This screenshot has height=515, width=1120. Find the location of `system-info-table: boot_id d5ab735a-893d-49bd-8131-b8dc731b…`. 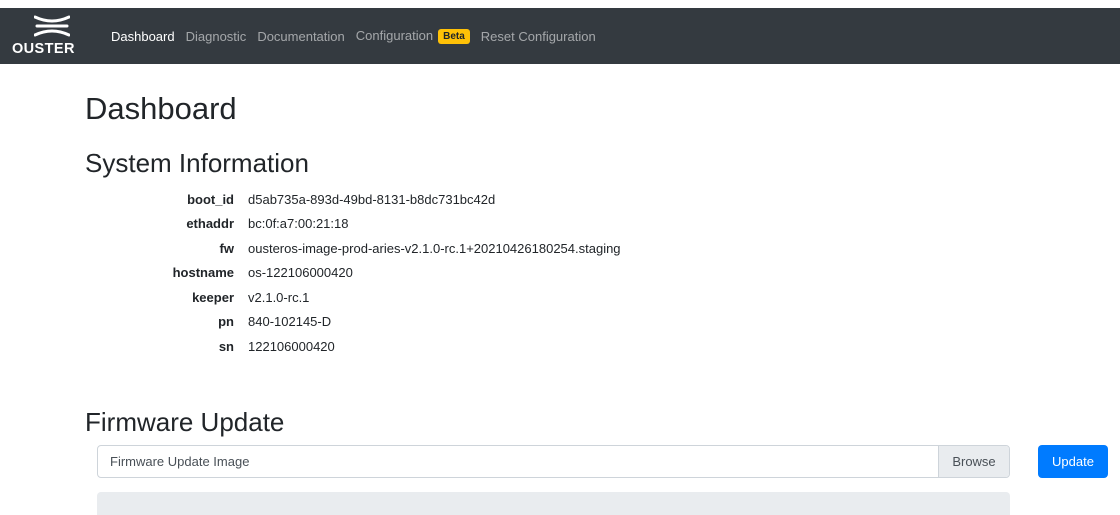

system-info-table: boot_id d5ab735a-893d-49bd-8131-b8dc731b… is located at coordinates (385, 273).